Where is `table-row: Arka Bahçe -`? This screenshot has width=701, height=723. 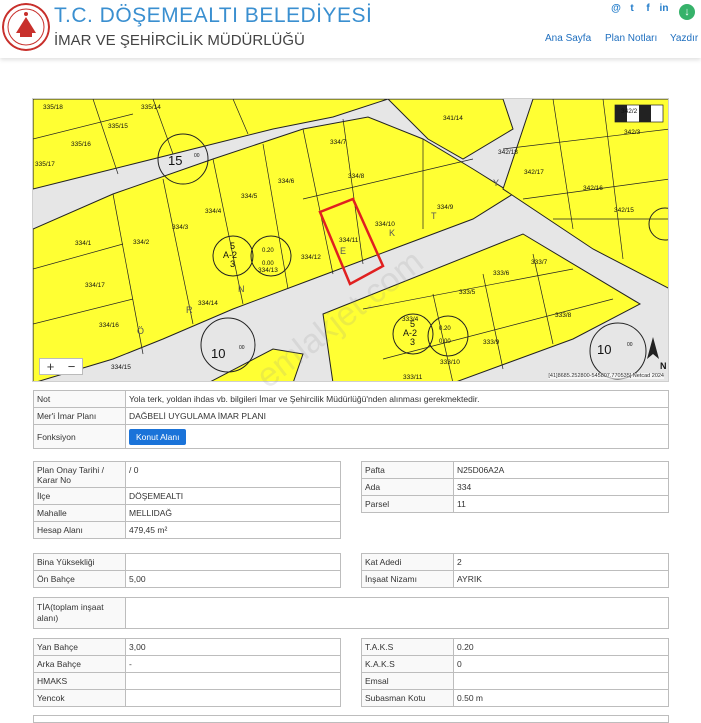 table-row: Arka Bahçe - is located at coordinates (187, 664).